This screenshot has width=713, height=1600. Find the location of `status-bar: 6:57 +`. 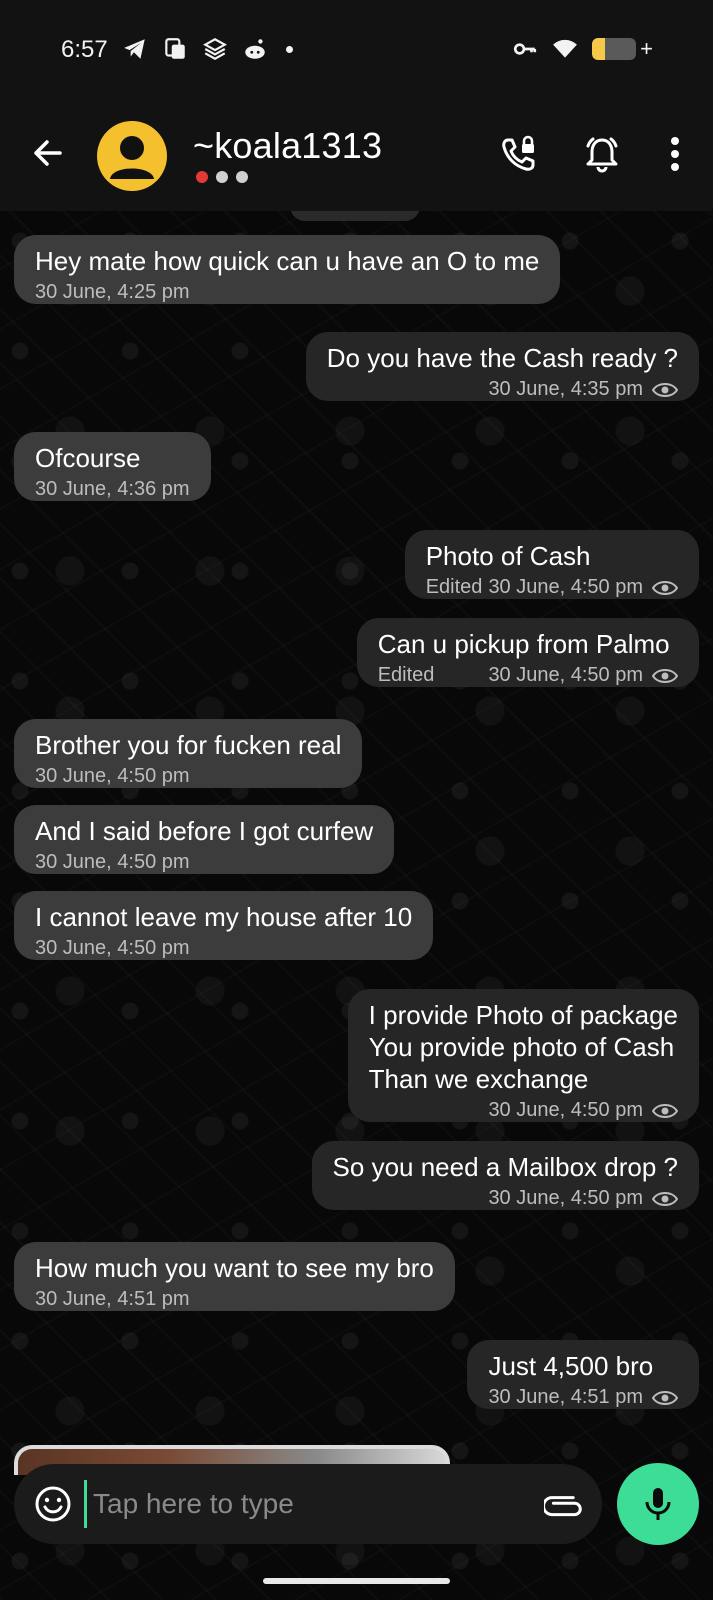

status-bar: 6:57 + is located at coordinates (356, 50).